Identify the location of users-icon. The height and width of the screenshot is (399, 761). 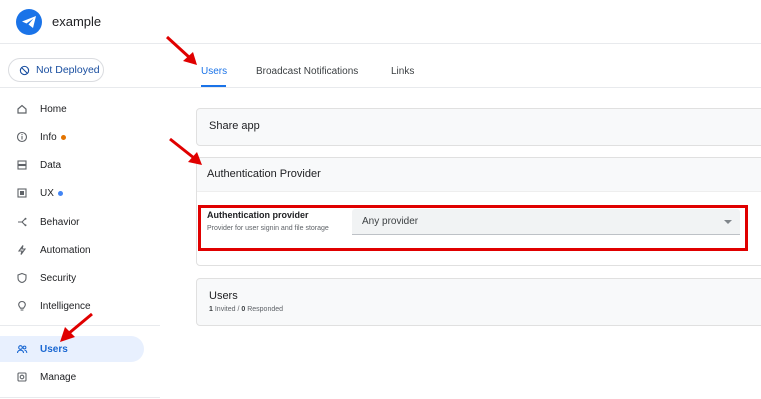
(22, 349).